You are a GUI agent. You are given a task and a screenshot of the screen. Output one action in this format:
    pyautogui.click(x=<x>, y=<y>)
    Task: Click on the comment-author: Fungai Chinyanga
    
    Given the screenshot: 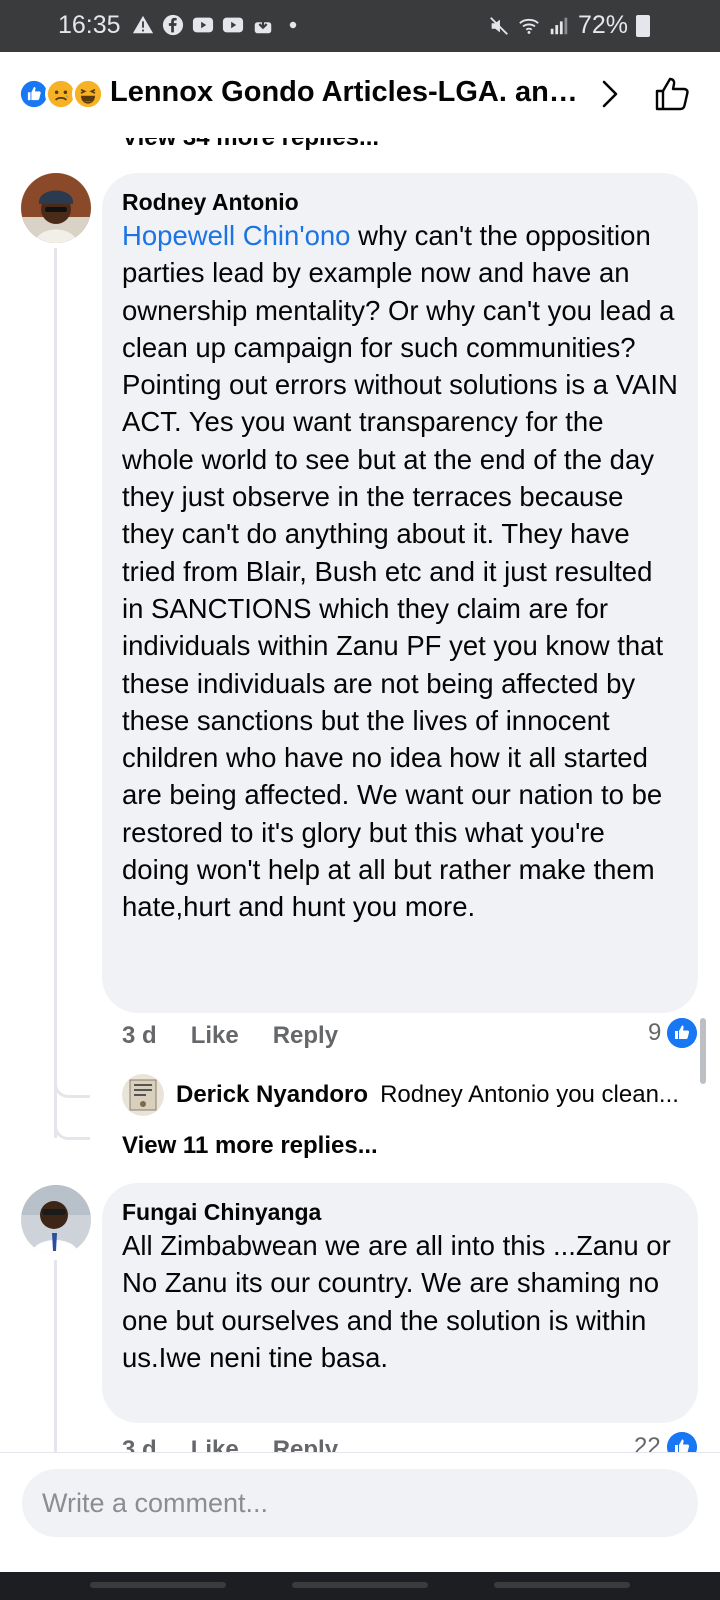 What is the action you would take?
    pyautogui.click(x=400, y=1212)
    